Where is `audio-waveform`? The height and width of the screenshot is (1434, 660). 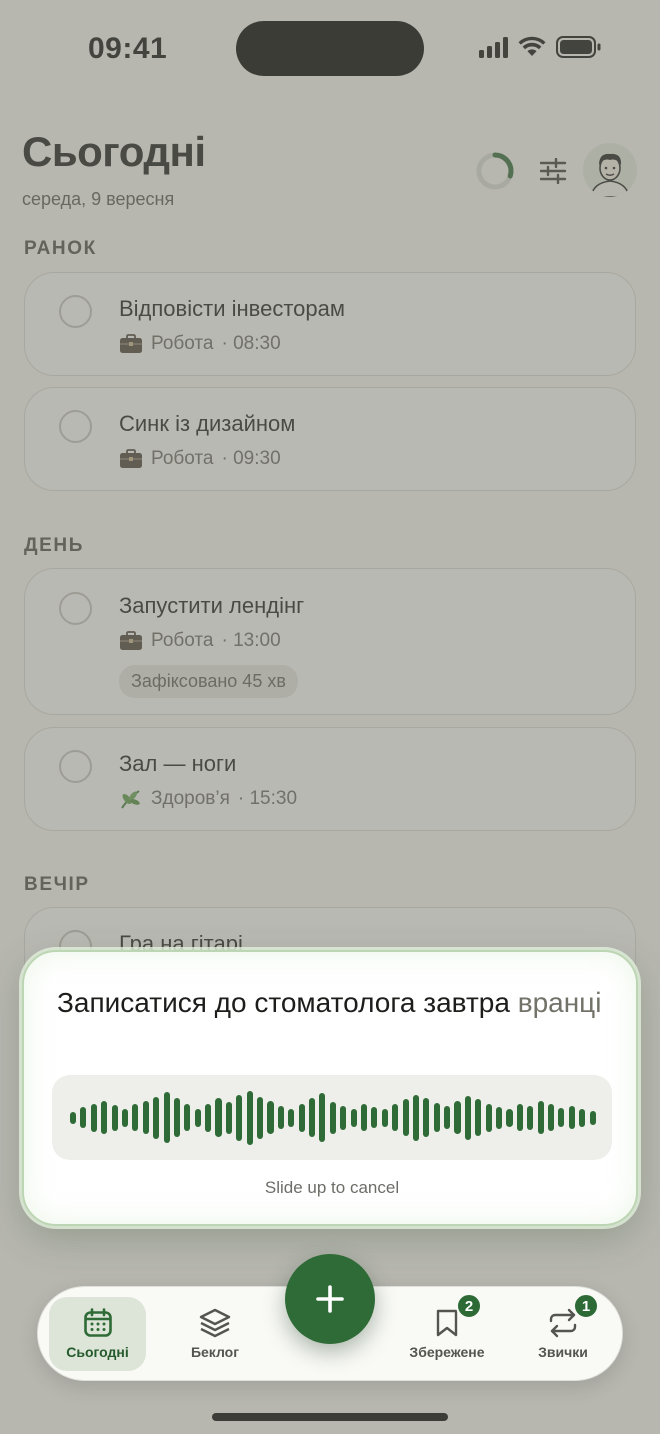
audio-waveform is located at coordinates (333, 1117).